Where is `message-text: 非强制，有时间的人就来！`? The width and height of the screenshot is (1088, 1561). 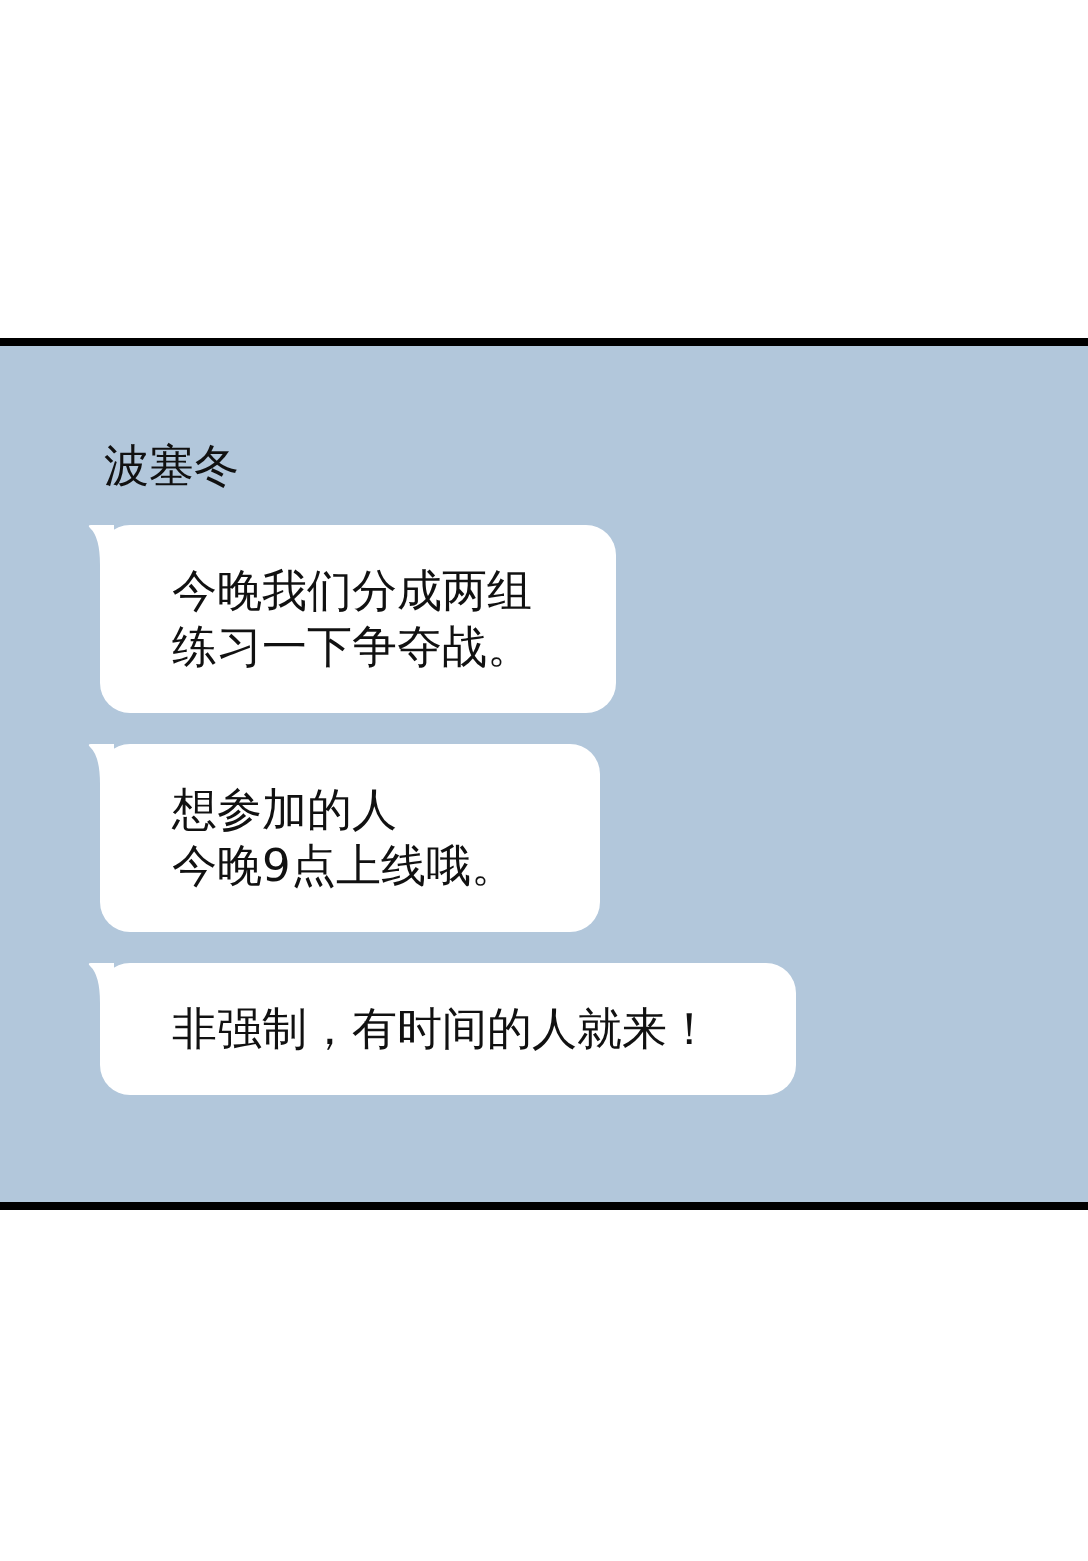
message-text: 非强制，有时间的人就来！ is located at coordinates (442, 1029).